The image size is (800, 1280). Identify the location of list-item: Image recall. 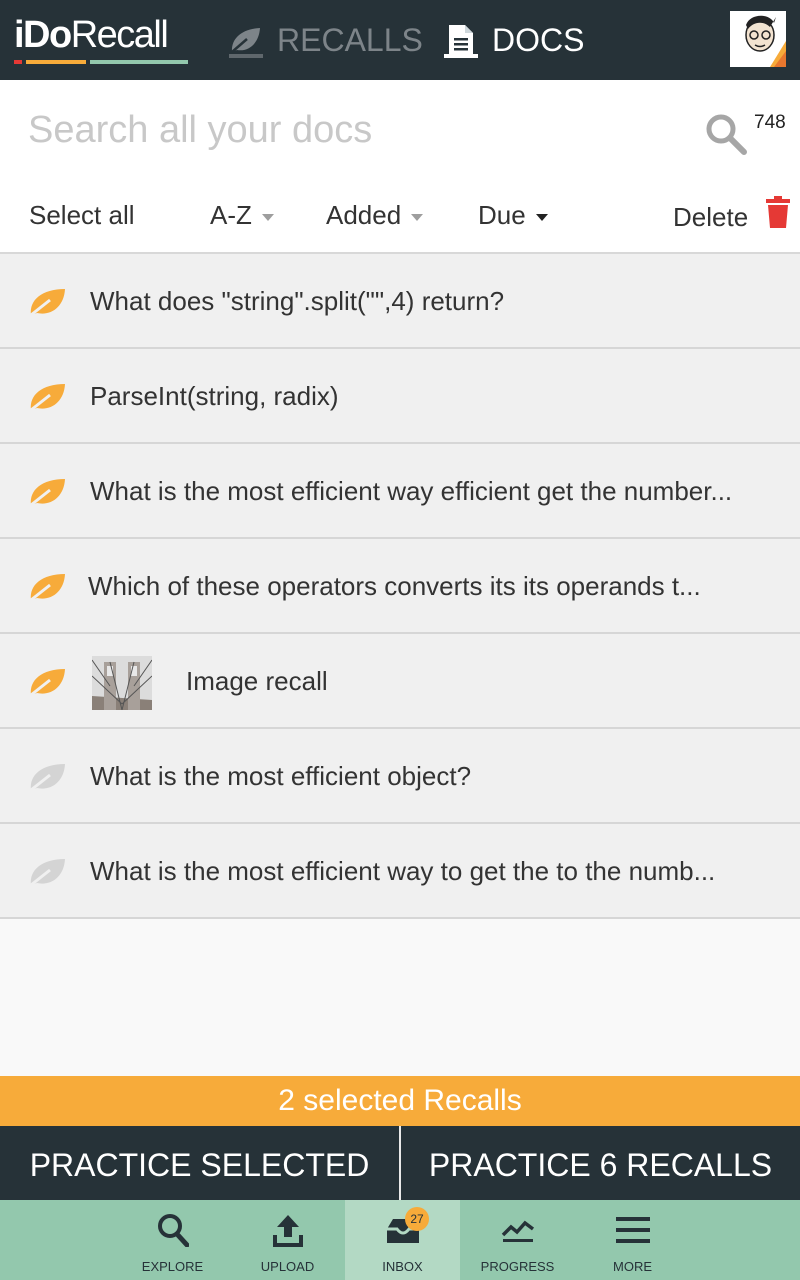
(400, 681).